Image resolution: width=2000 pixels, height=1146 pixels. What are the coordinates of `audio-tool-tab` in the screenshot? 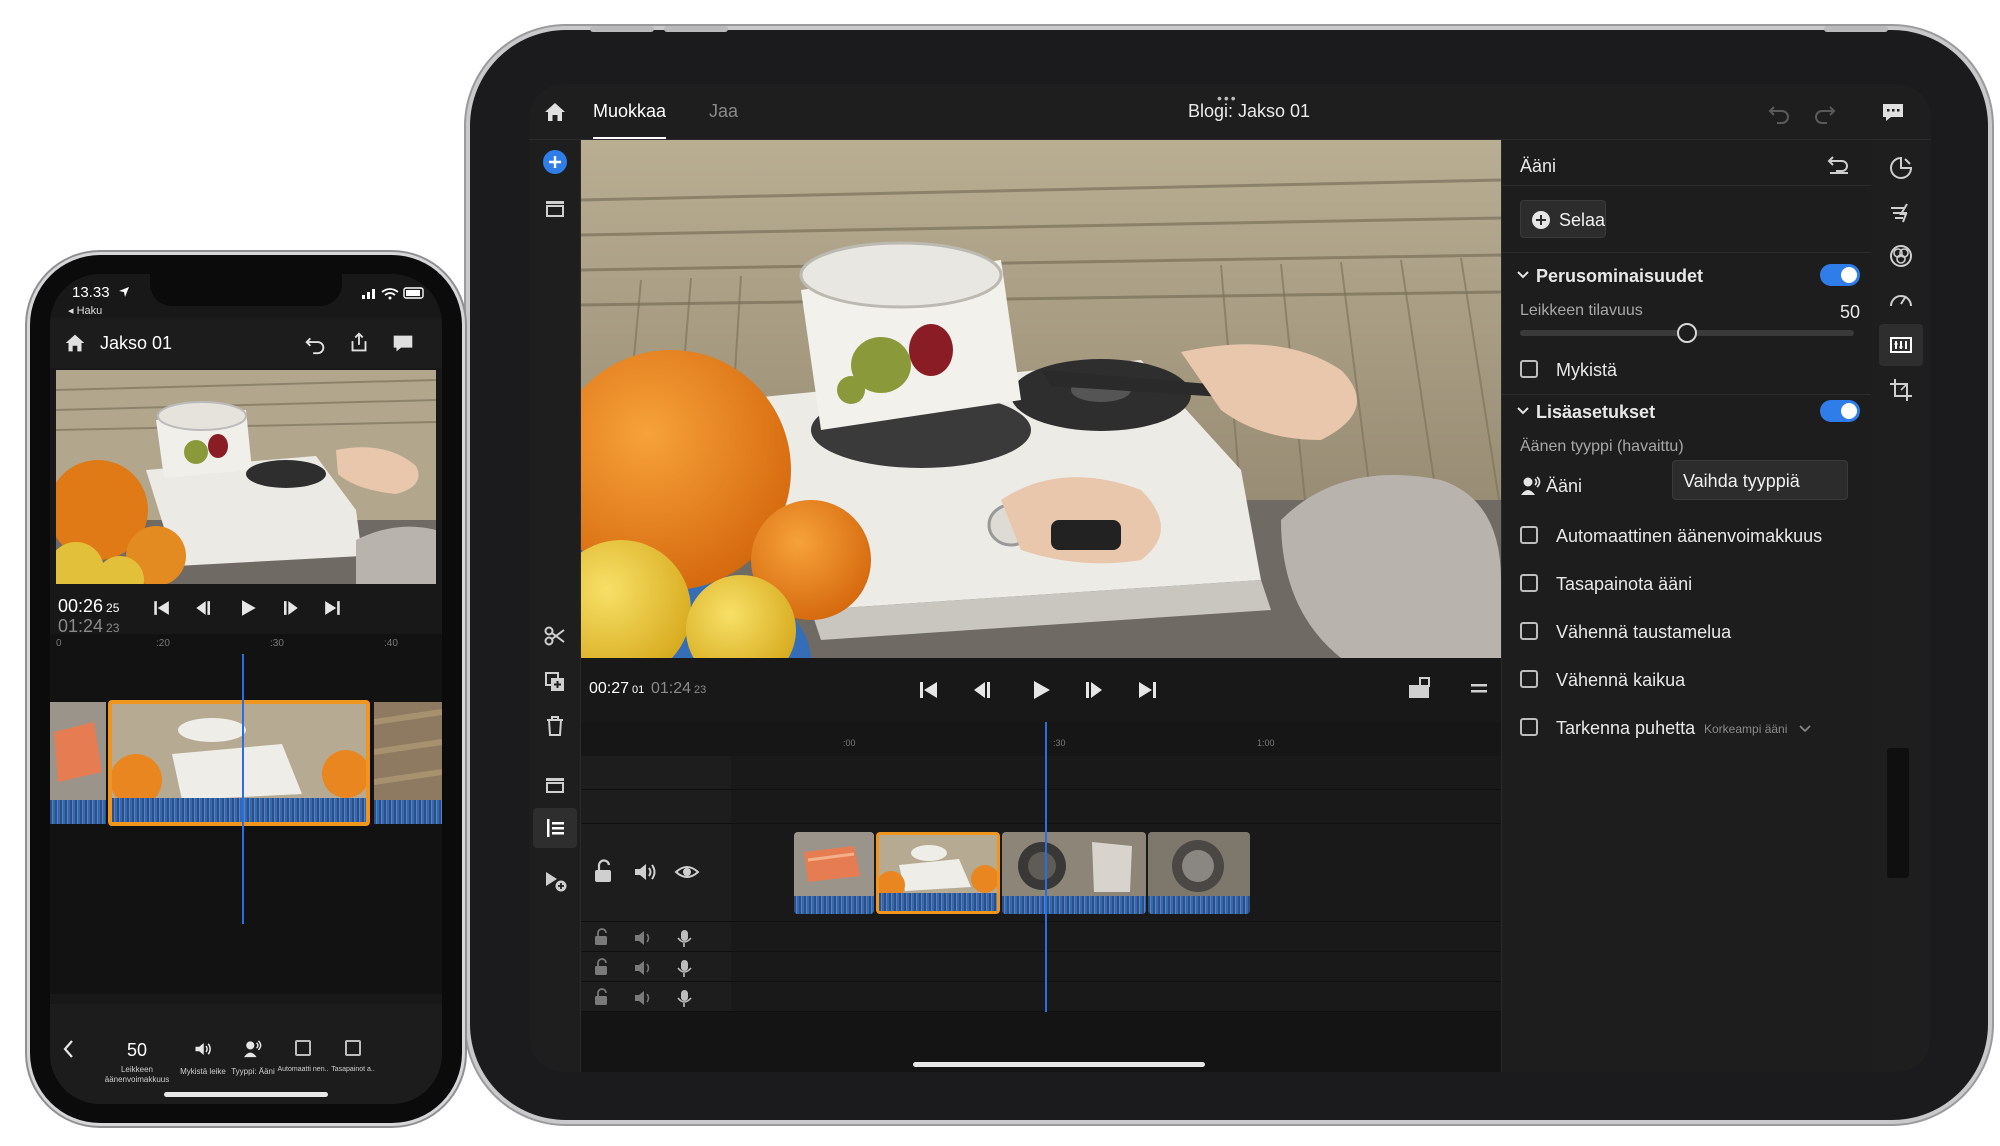 It's located at (1901, 345).